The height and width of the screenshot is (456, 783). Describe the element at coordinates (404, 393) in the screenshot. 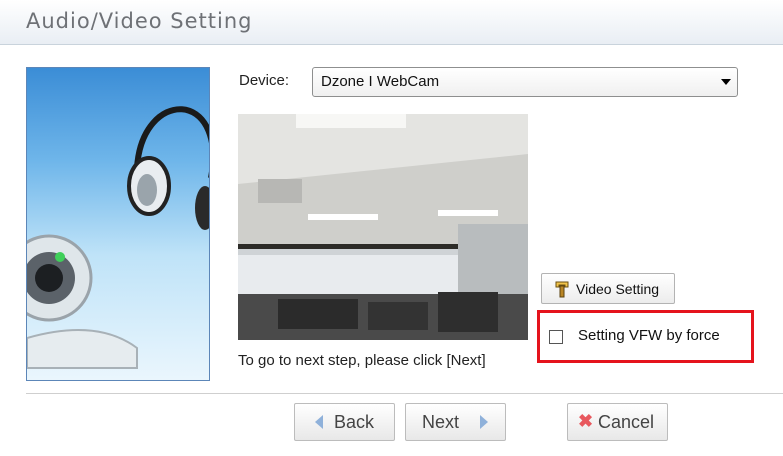

I see `footer-divider` at that location.